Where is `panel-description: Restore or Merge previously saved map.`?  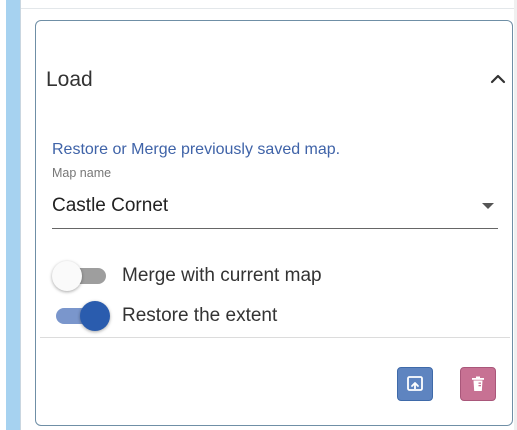
panel-description: Restore or Merge previously saved map. is located at coordinates (196, 149).